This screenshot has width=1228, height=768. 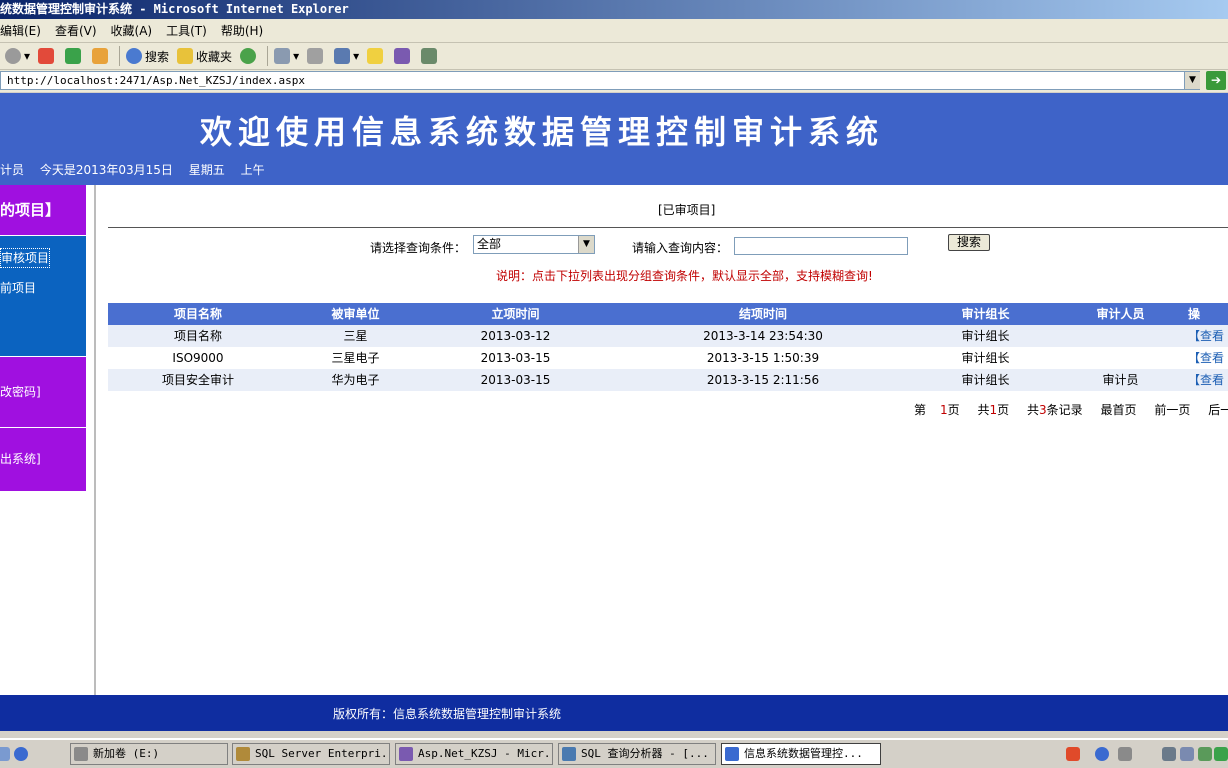 I want to click on help-icon, so click(x=1102, y=754).